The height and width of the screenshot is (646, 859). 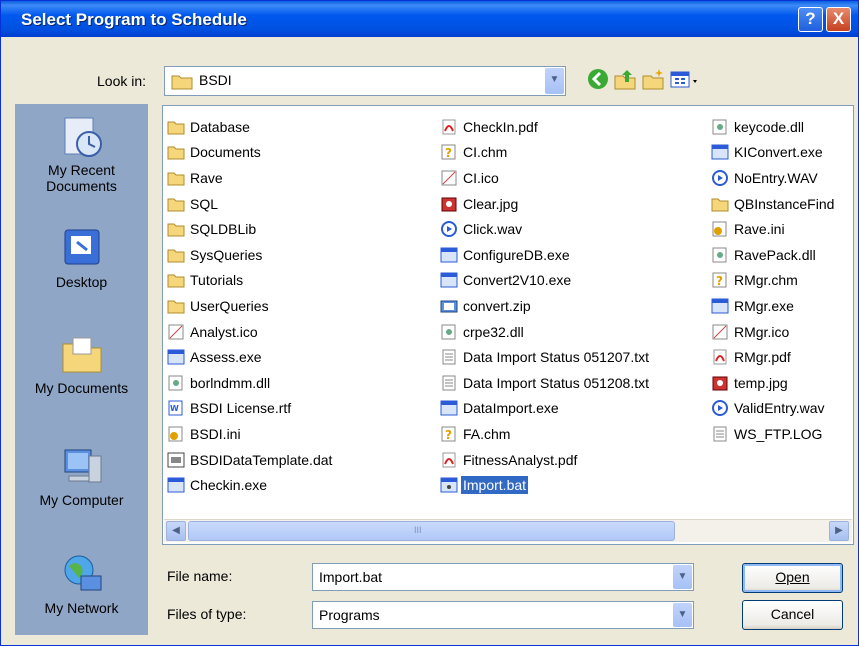 I want to click on place-my-documents: My Documents, so click(x=81, y=364).